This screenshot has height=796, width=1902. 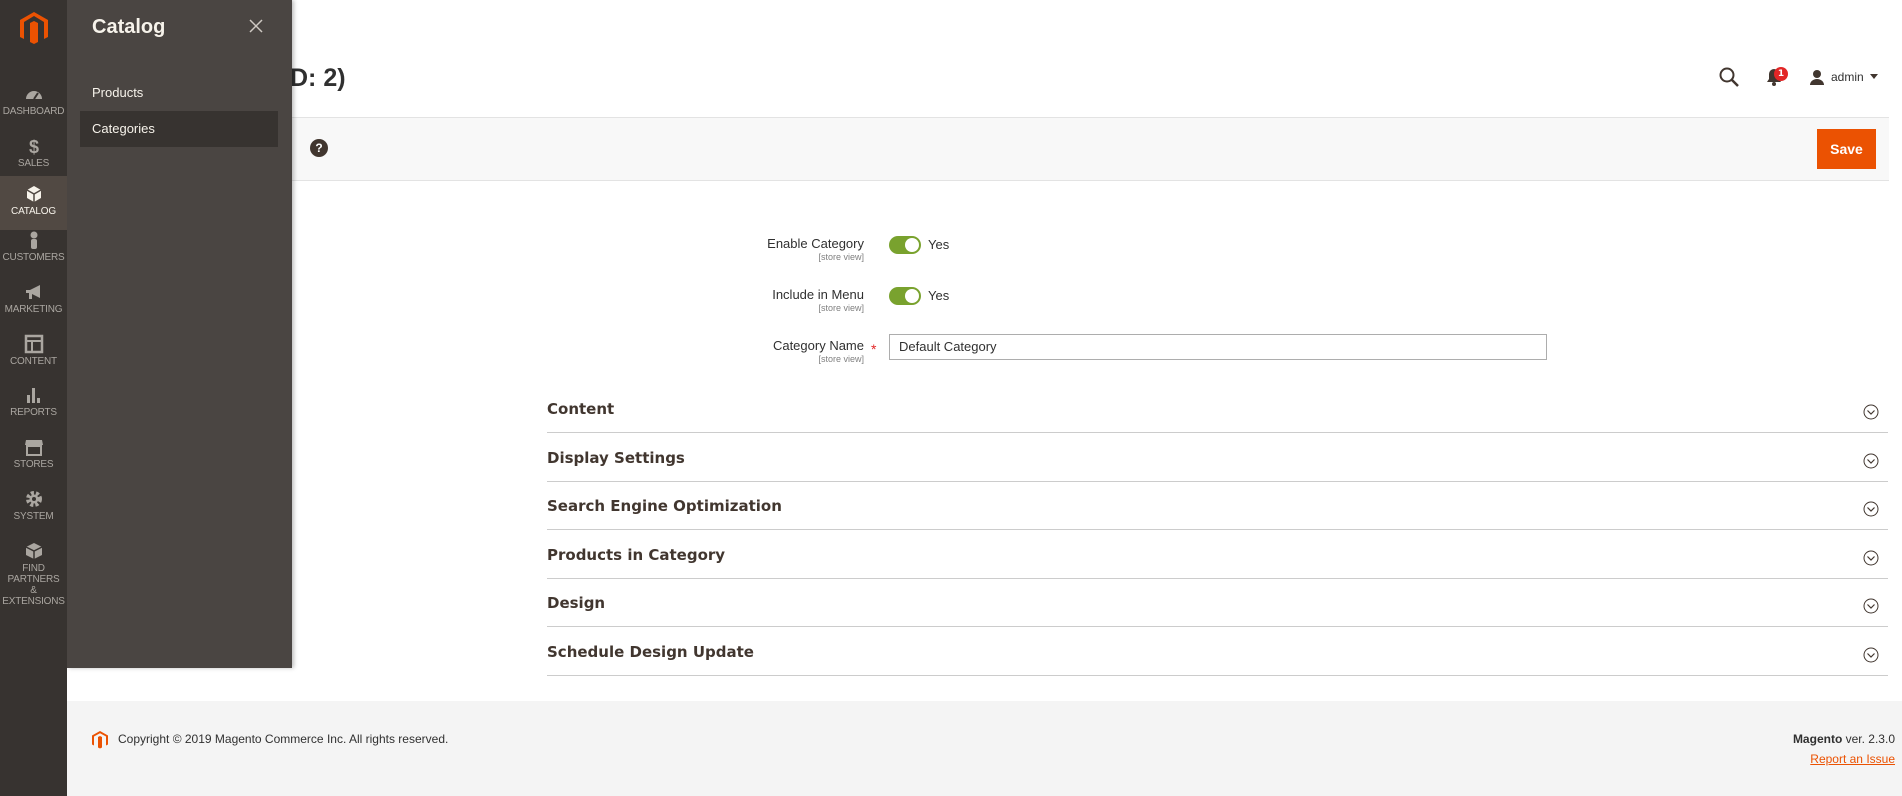 I want to click on section-title: Content, so click(x=581, y=409).